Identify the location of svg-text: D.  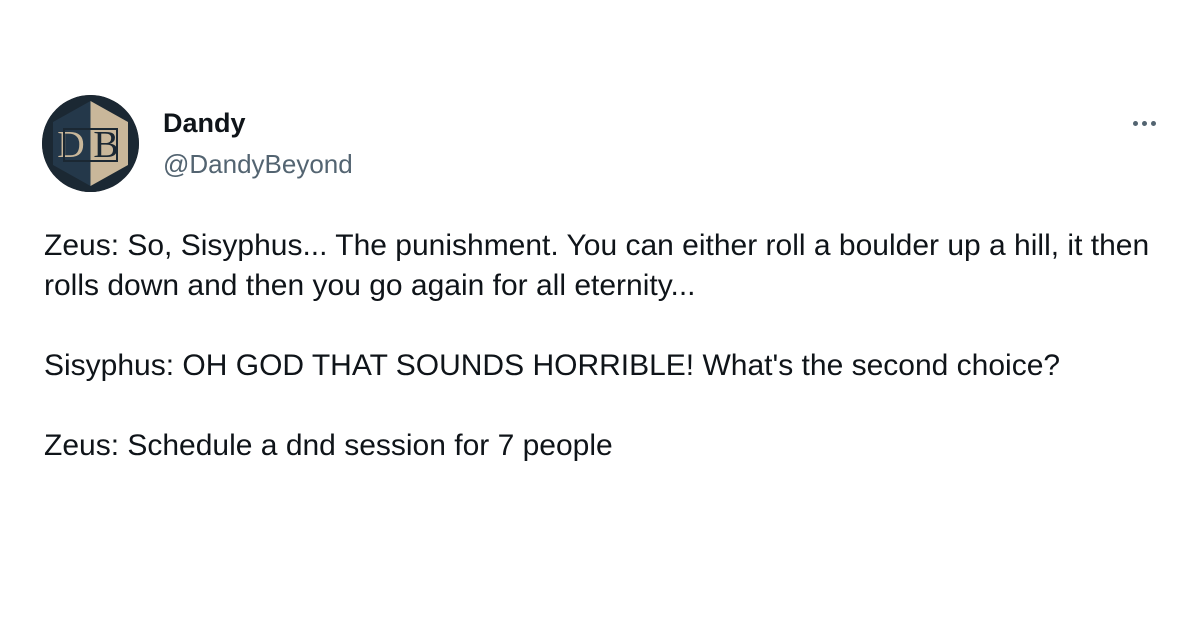
(70, 145).